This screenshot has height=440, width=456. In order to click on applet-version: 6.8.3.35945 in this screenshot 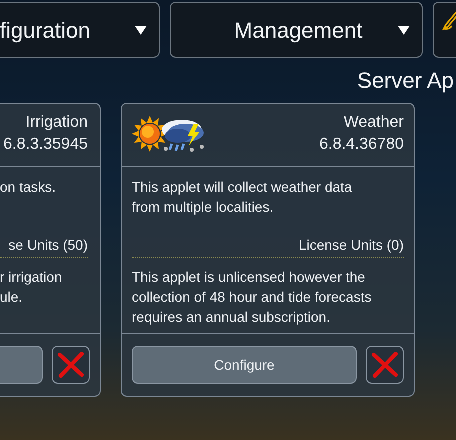, I will do `click(45, 145)`.